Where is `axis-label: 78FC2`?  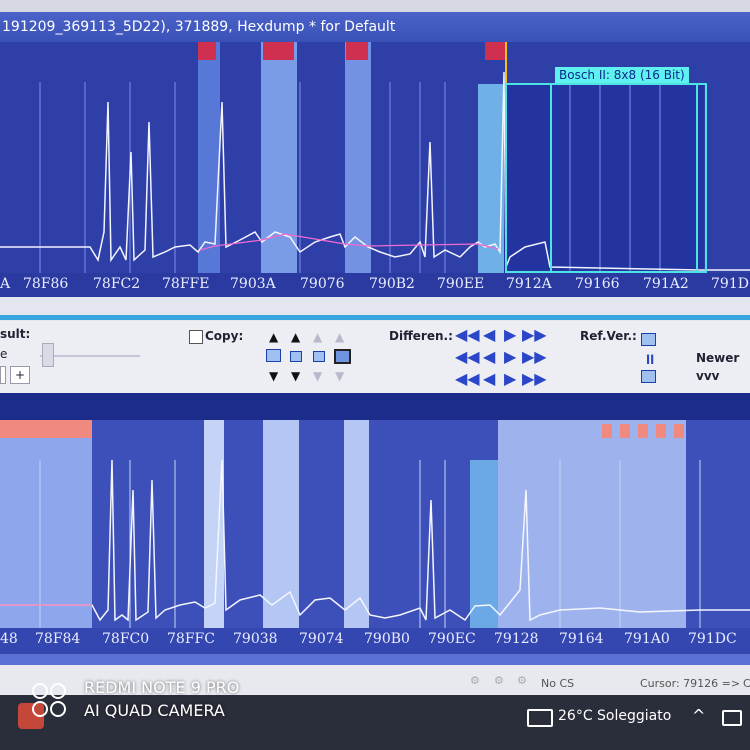
axis-label: 78FC2 is located at coordinates (117, 284).